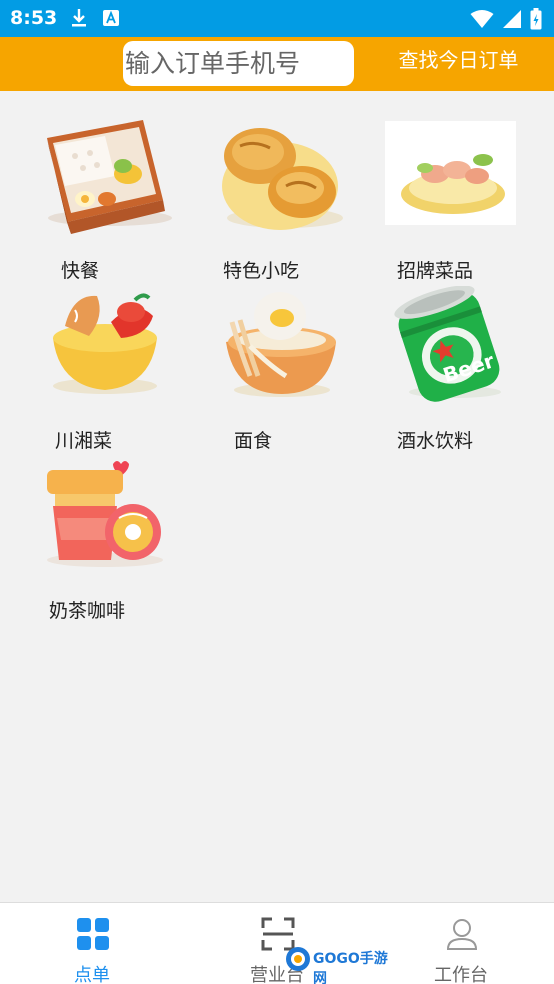 The image size is (554, 984). I want to click on category-label: 快餐, so click(80, 271).